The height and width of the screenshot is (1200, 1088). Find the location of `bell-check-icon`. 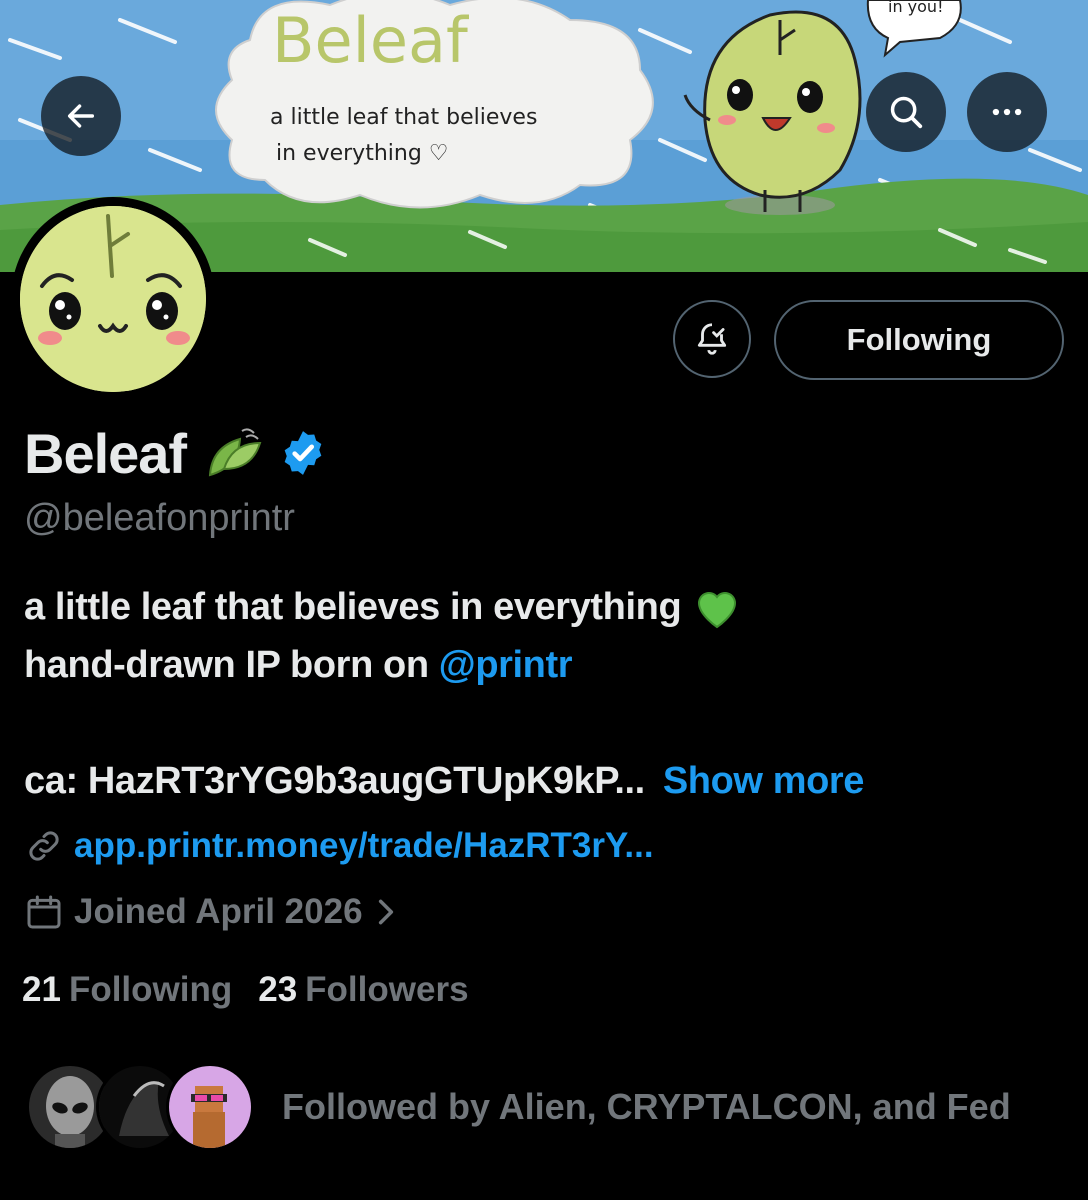

bell-check-icon is located at coordinates (712, 339).